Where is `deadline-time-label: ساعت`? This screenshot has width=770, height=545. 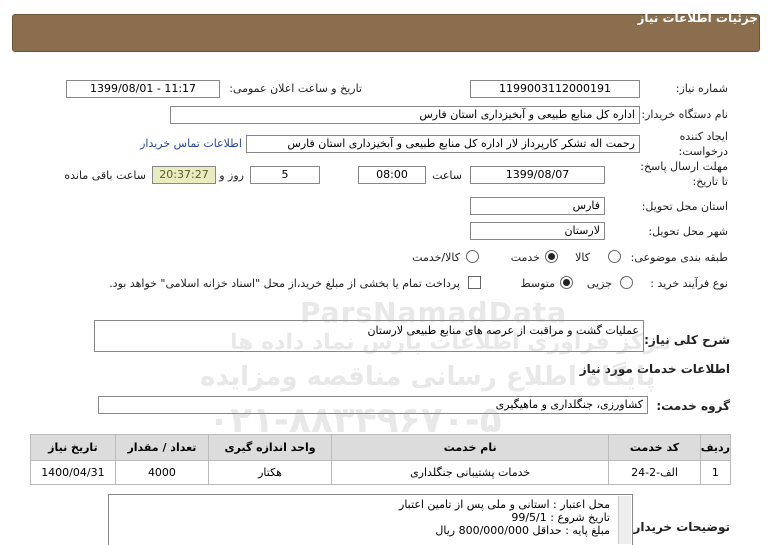
deadline-time-label: ساعت is located at coordinates (447, 175).